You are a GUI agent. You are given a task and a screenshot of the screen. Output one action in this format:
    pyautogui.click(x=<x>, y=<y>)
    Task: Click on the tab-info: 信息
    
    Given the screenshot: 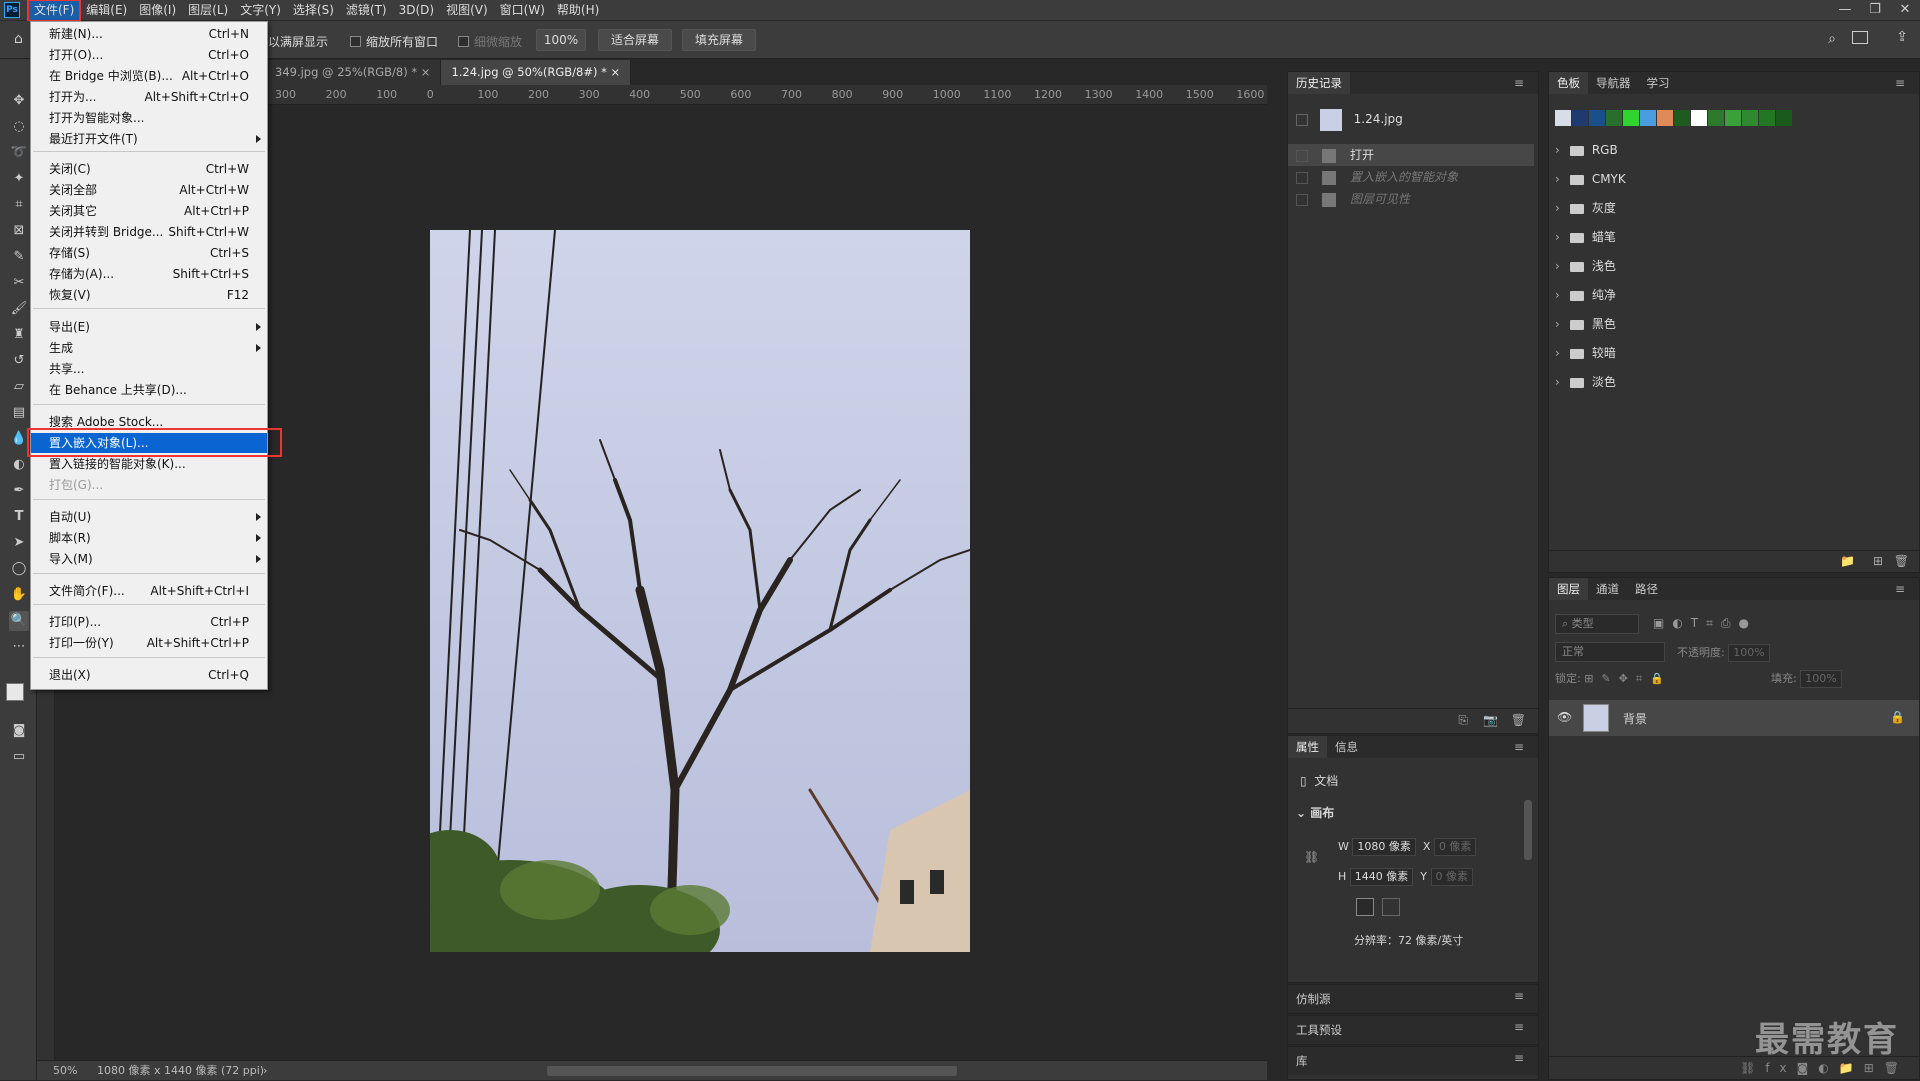 What is the action you would take?
    pyautogui.click(x=1346, y=747)
    